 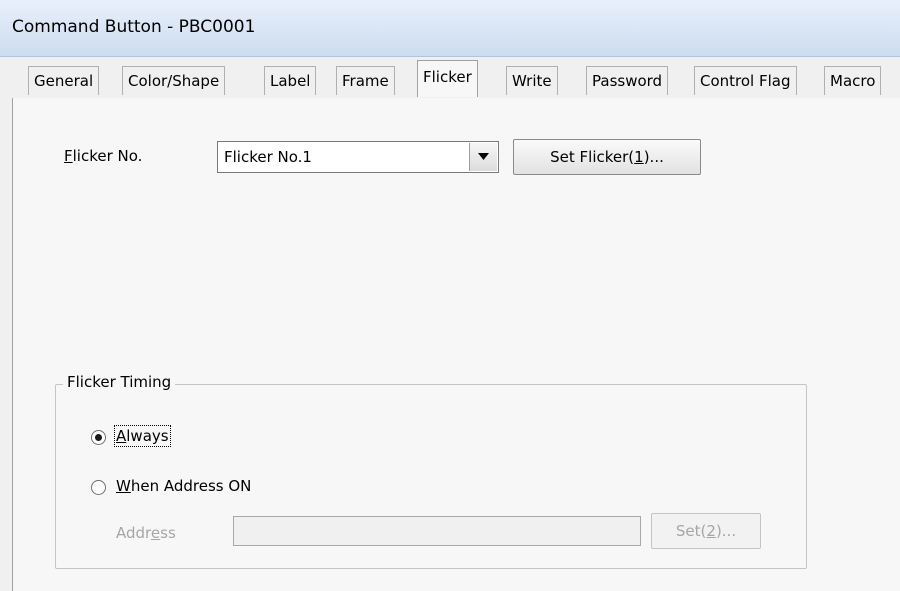 I want to click on set-address-mnemonic: 2, so click(x=711, y=531).